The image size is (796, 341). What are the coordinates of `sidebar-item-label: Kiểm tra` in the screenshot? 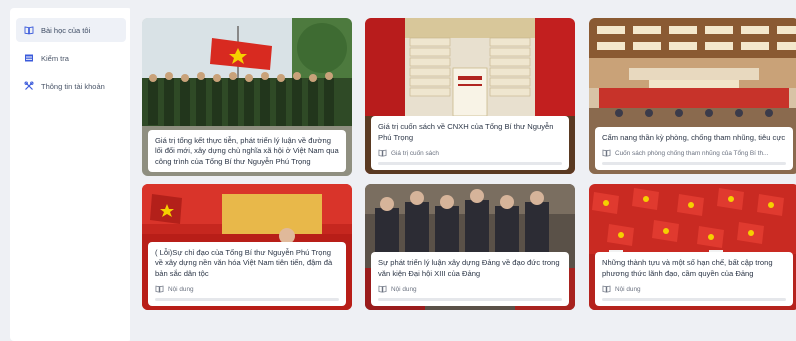 It's located at (55, 58).